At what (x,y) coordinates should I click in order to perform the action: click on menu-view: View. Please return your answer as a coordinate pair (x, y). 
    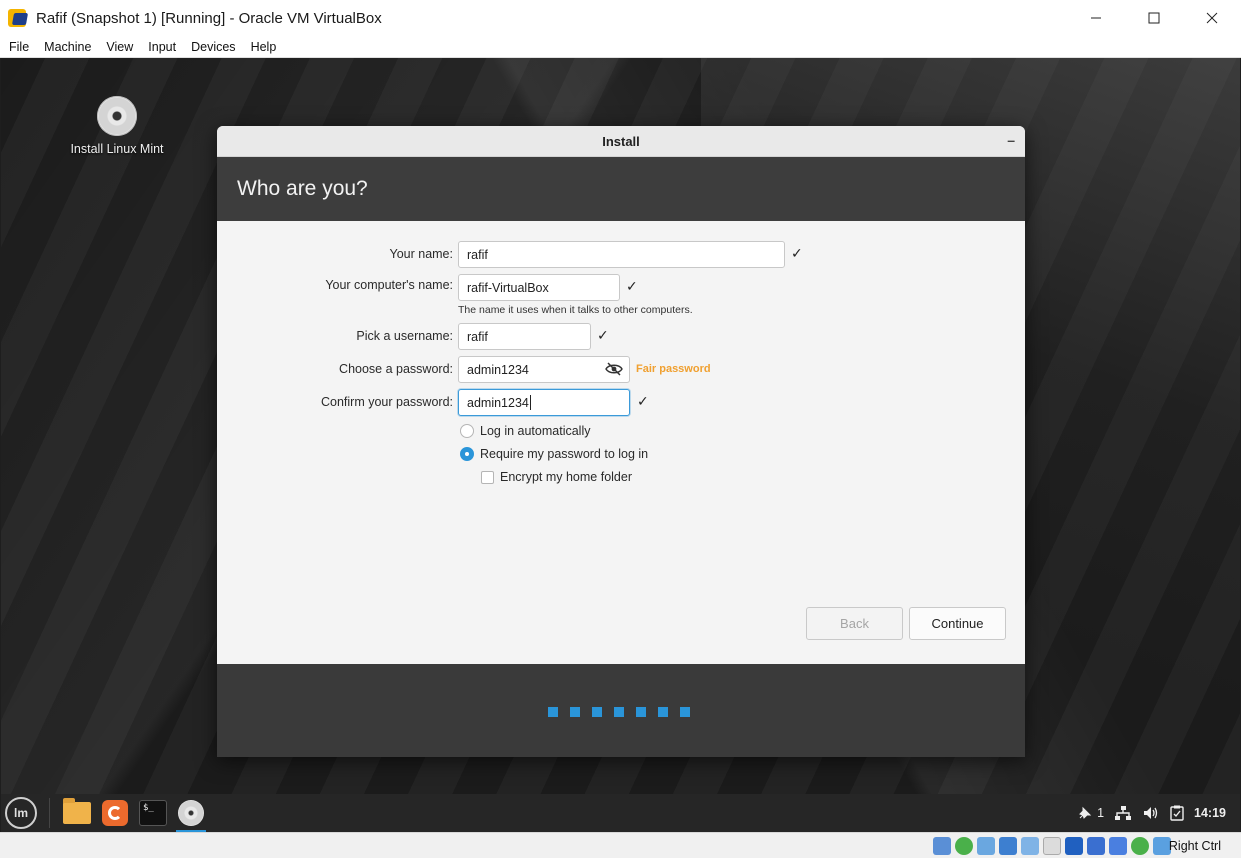
    Looking at the image, I should click on (119, 47).